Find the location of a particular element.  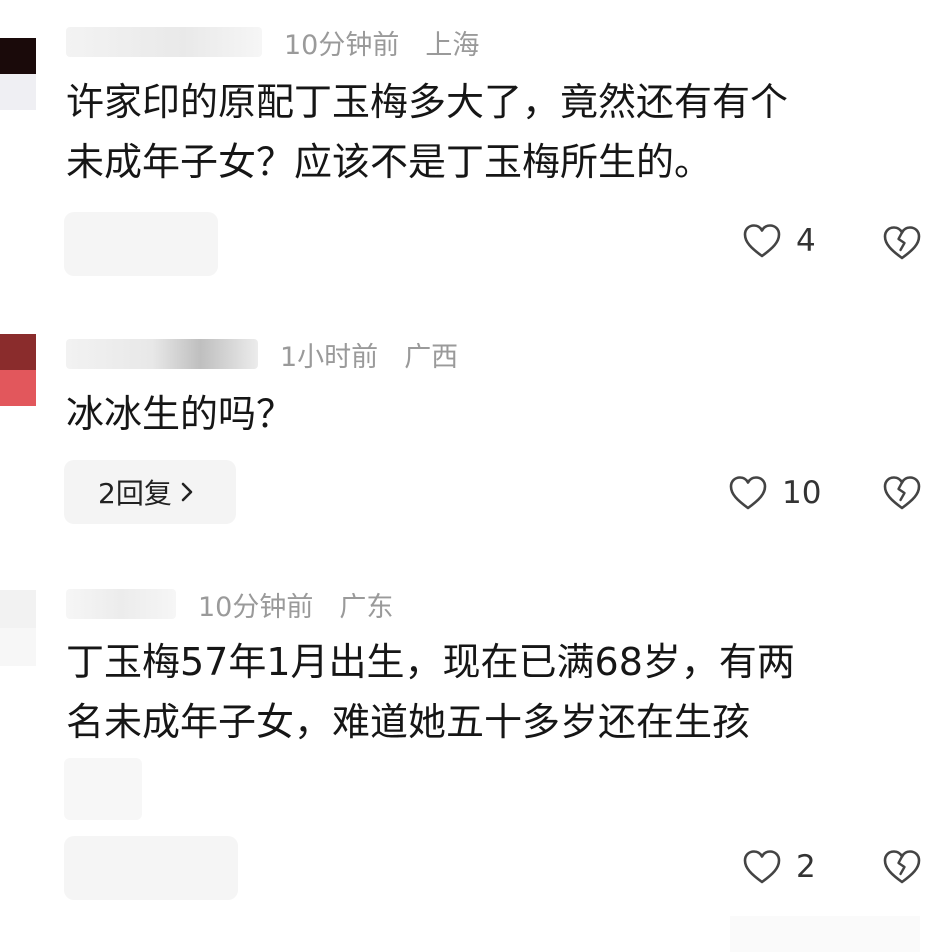

replies-button: 2回复 is located at coordinates (150, 492).